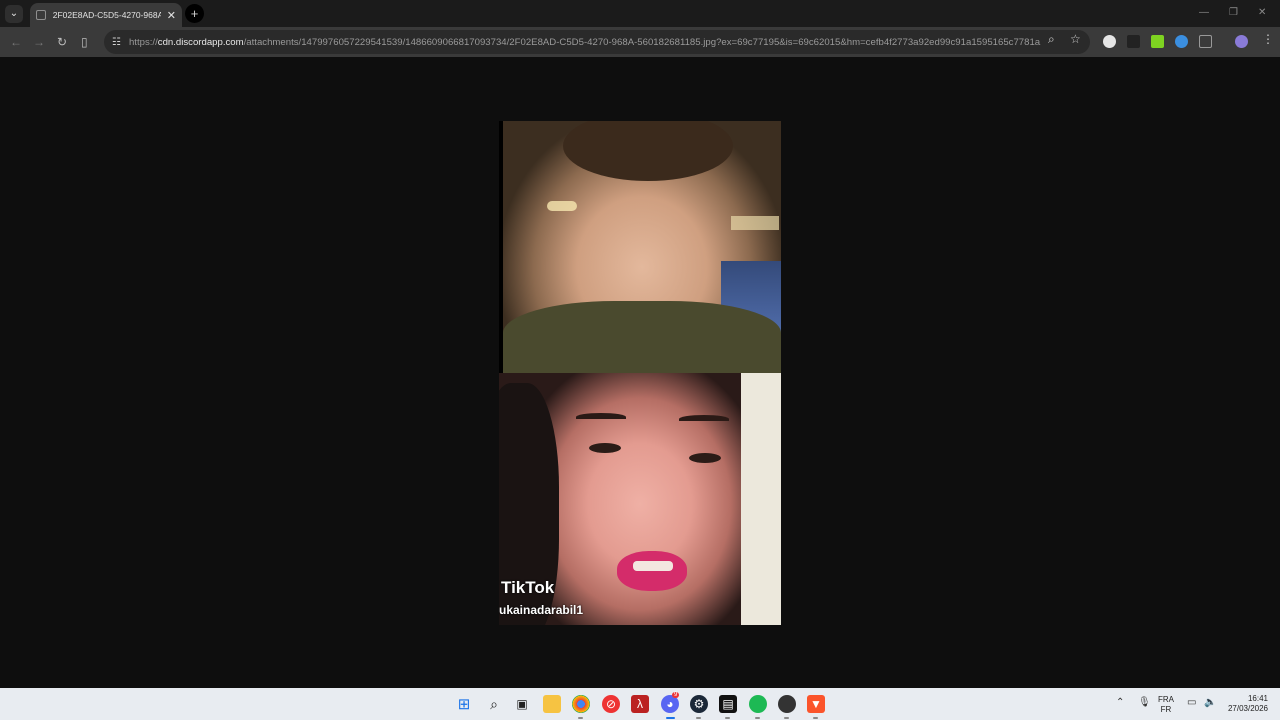  What do you see at coordinates (816, 704) in the screenshot?
I see `brave-icon: ▼` at bounding box center [816, 704].